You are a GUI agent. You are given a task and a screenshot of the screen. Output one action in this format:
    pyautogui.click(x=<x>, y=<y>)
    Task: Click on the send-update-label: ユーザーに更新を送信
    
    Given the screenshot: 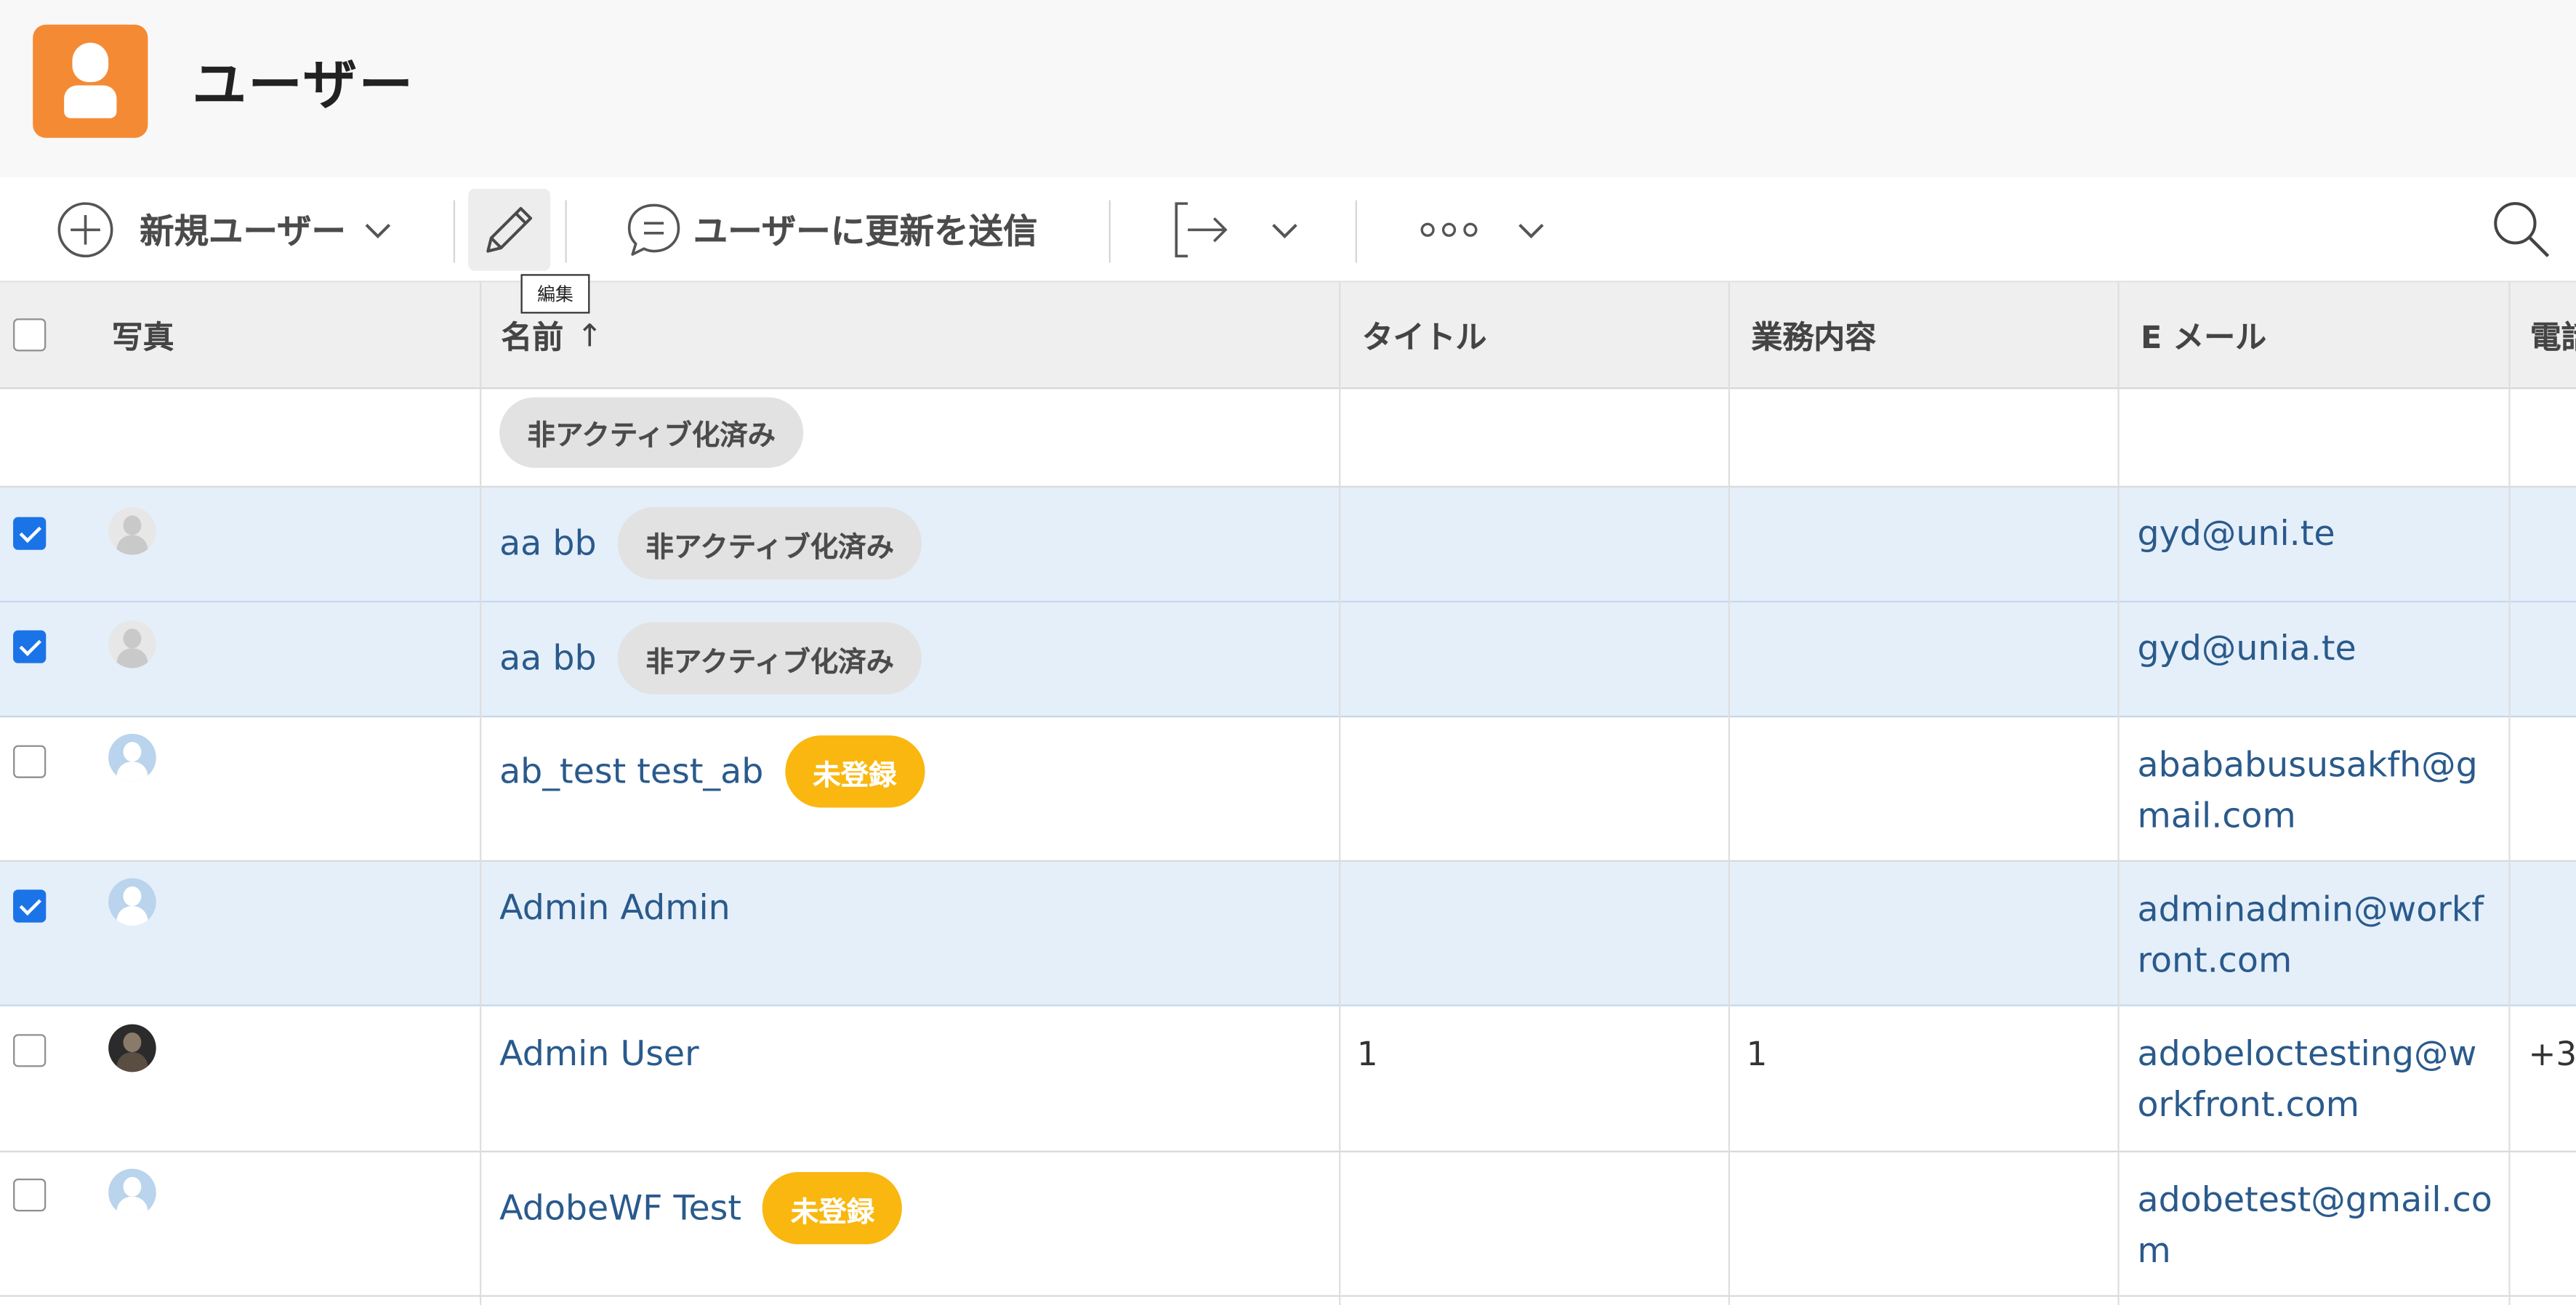 What is the action you would take?
    pyautogui.click(x=865, y=231)
    